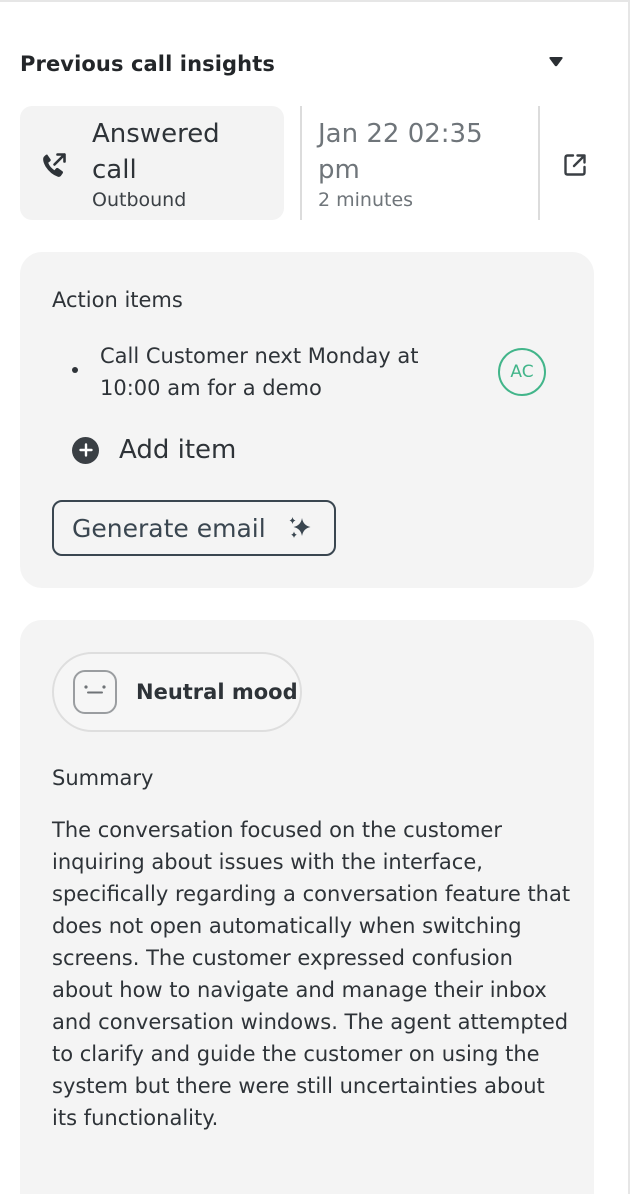  I want to click on outbound-call-icon, so click(54, 165).